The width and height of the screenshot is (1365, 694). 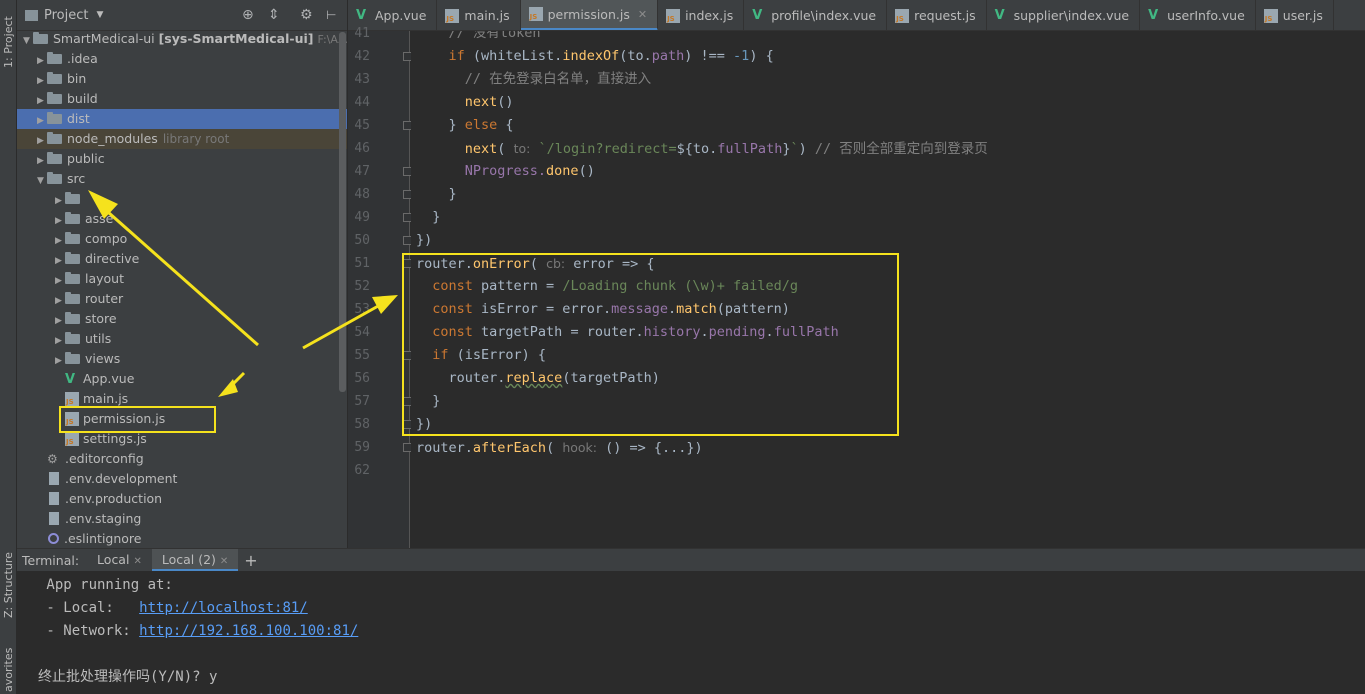 What do you see at coordinates (250, 560) in the screenshot?
I see `add-terminal-button: +` at bounding box center [250, 560].